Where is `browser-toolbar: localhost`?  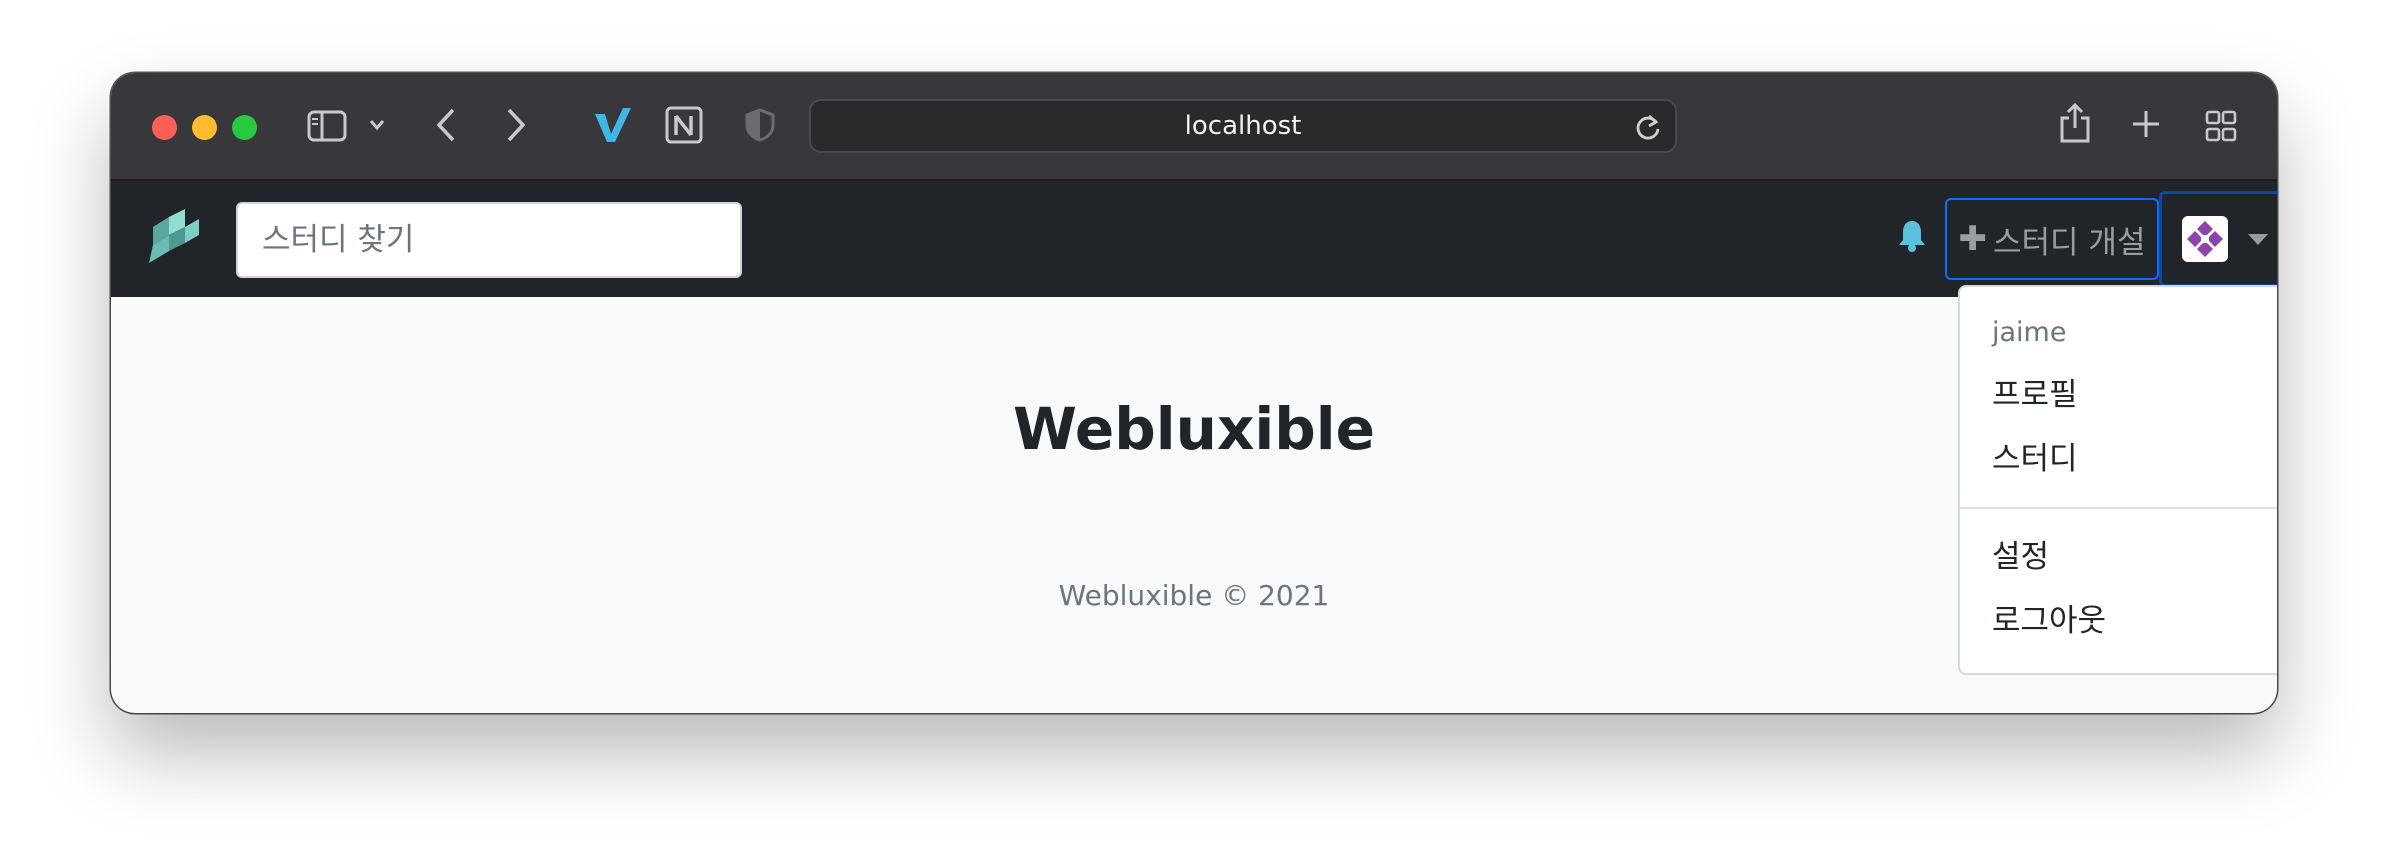
browser-toolbar: localhost is located at coordinates (1194, 127).